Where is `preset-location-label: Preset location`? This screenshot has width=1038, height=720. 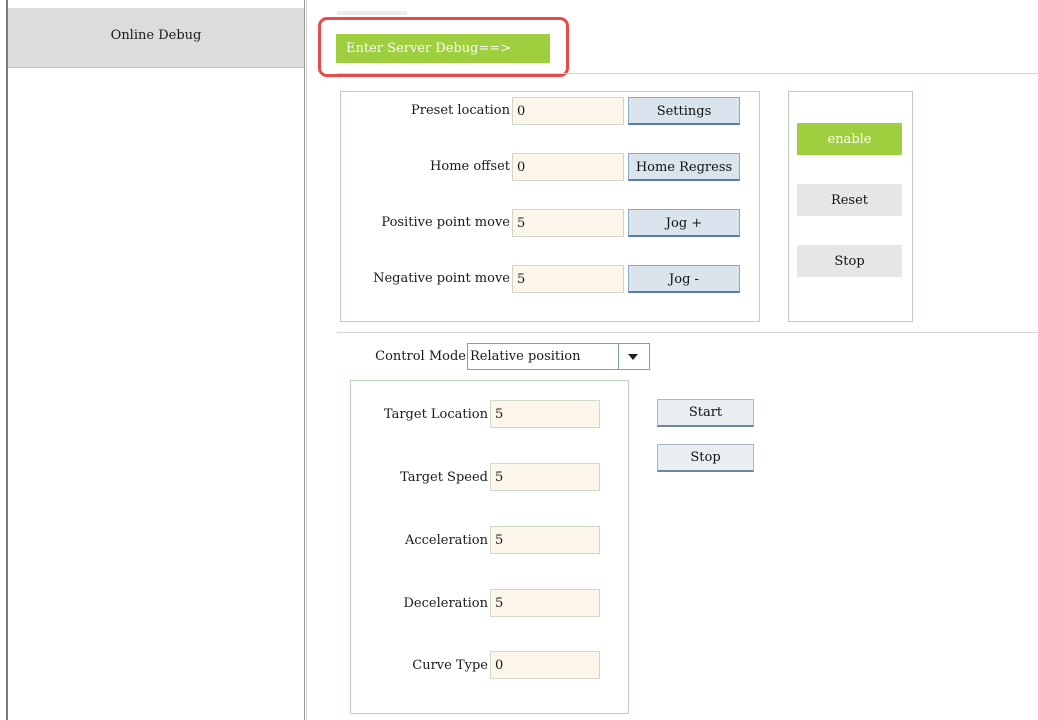
preset-location-label: Preset location is located at coordinates (460, 110).